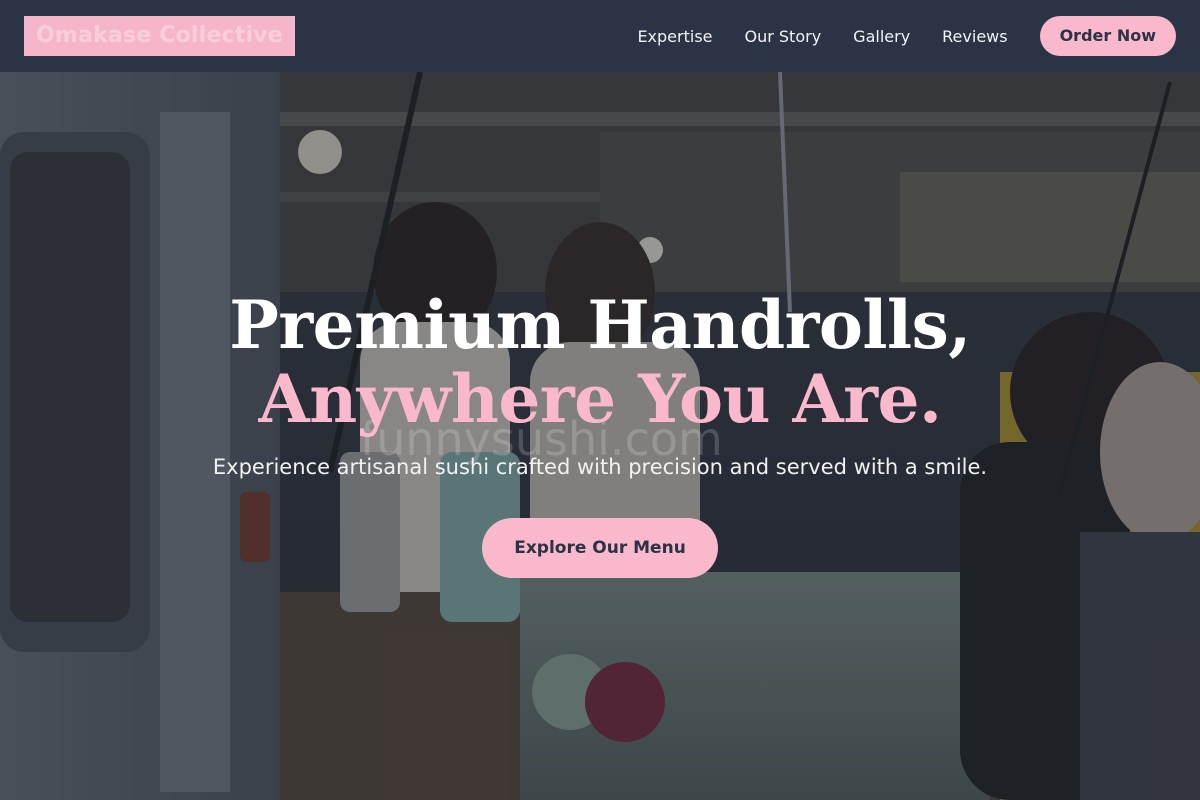  I want to click on brand-name: Omakase Collective, so click(159, 35).